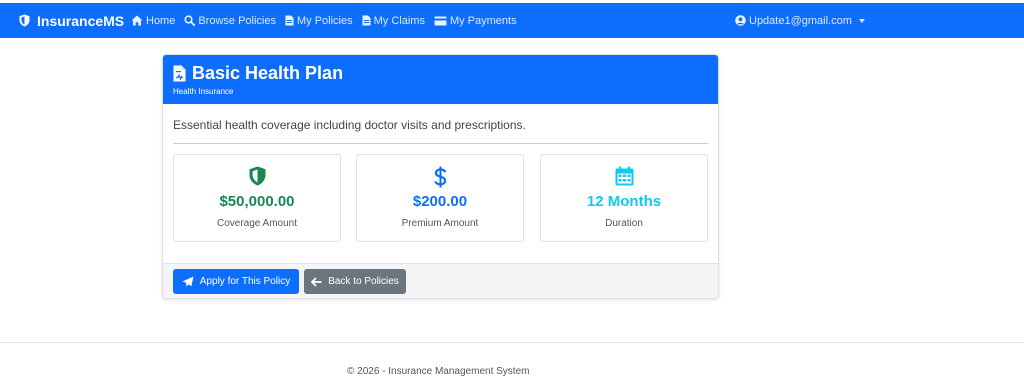 The height and width of the screenshot is (387, 1024). I want to click on chevron-down-icon, so click(861, 20).